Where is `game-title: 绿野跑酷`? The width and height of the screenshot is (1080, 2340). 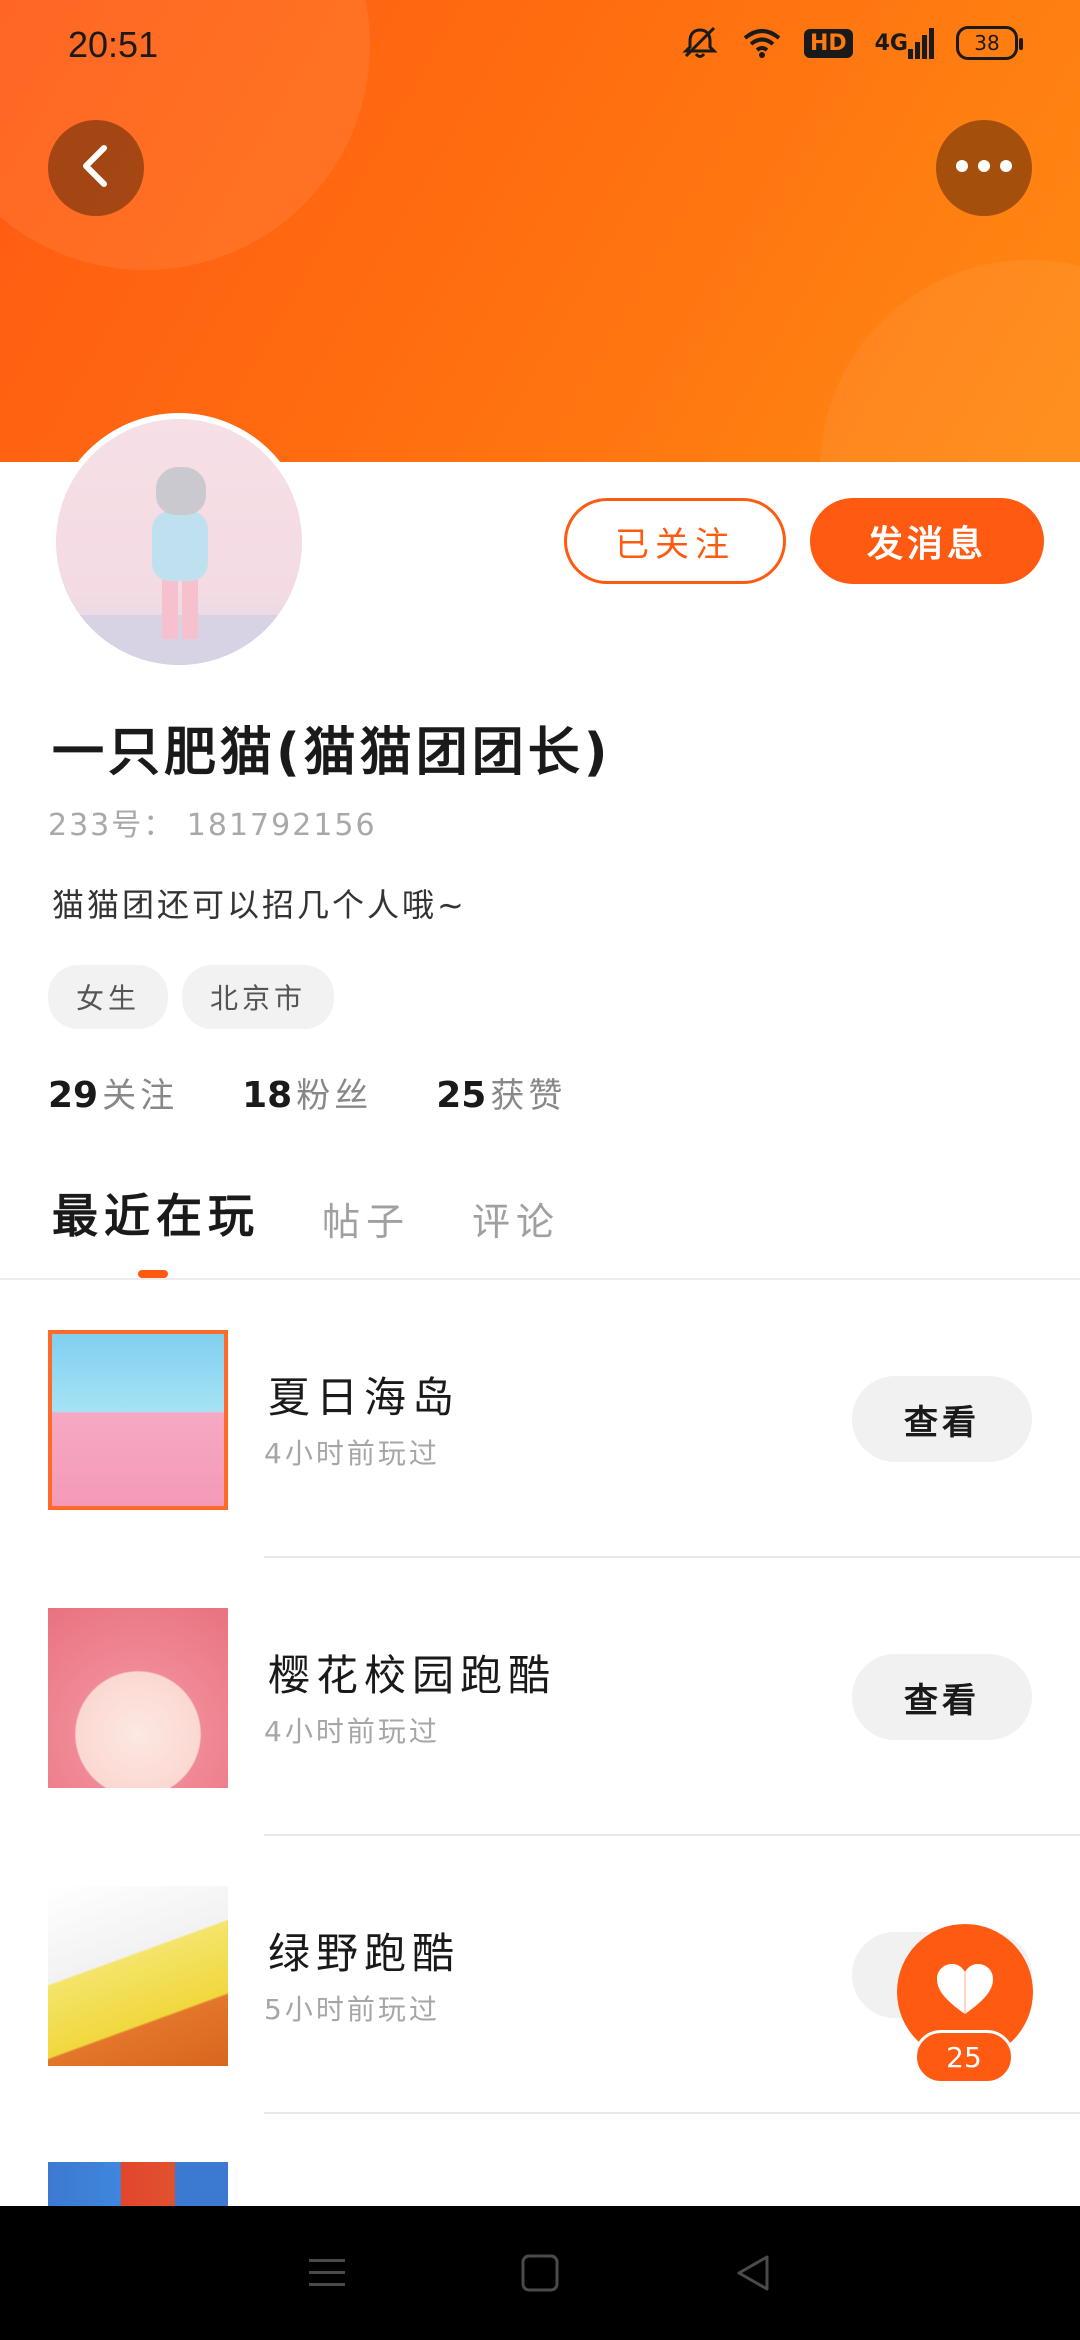
game-title: 绿野跑酷 is located at coordinates (364, 1953).